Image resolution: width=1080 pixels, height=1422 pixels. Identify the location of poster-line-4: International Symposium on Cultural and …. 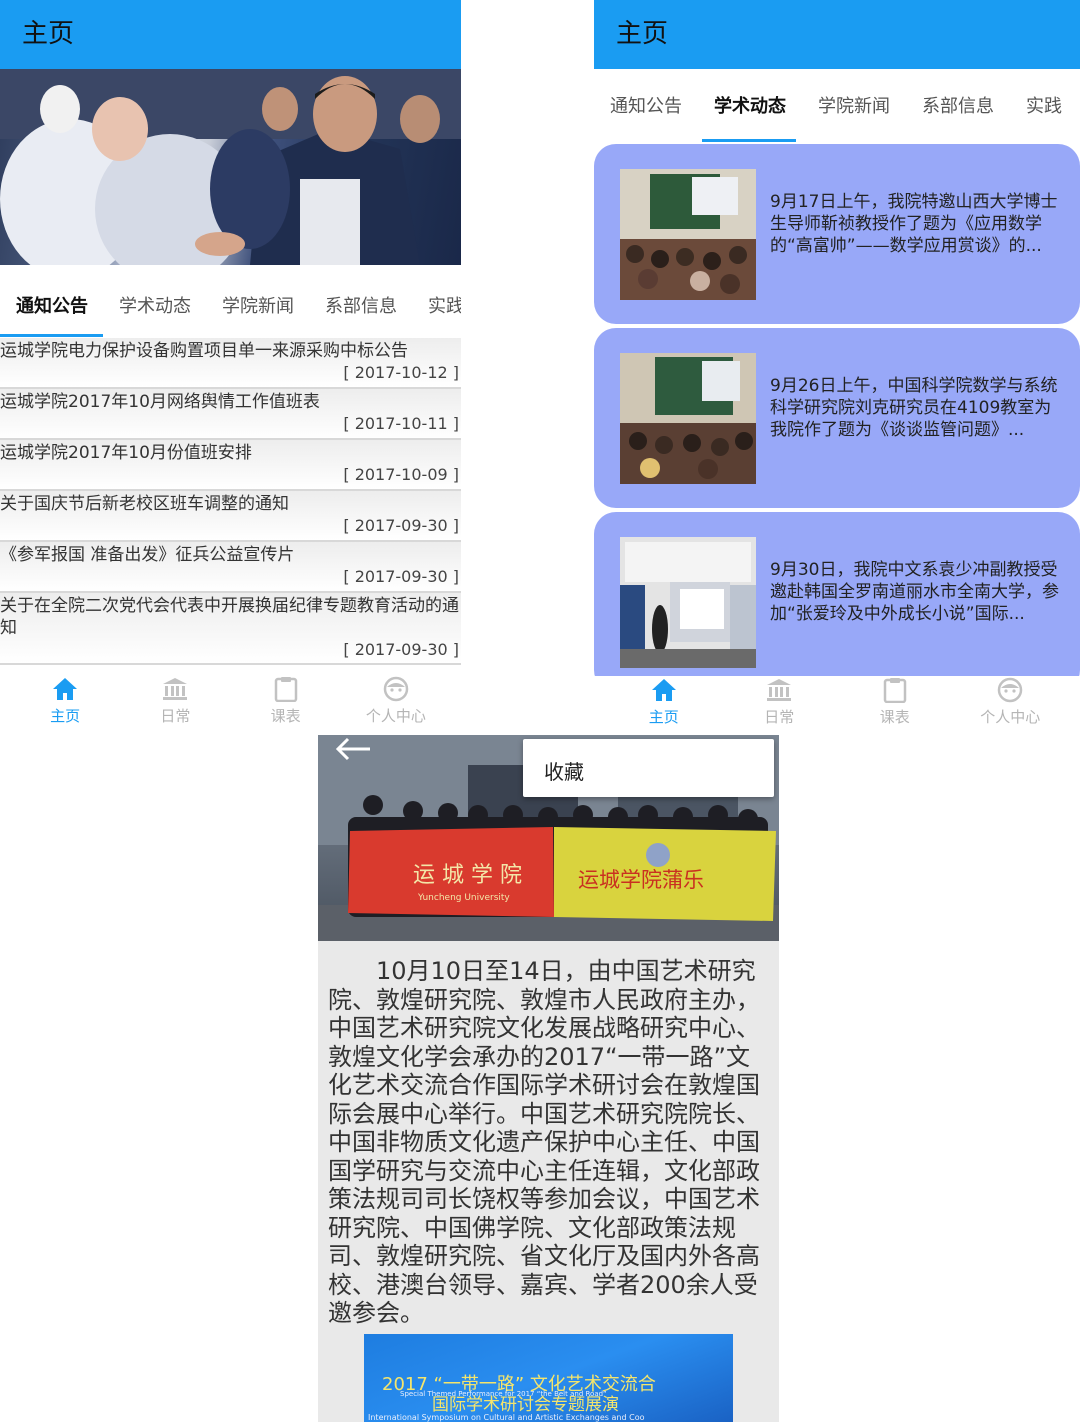
(506, 1417).